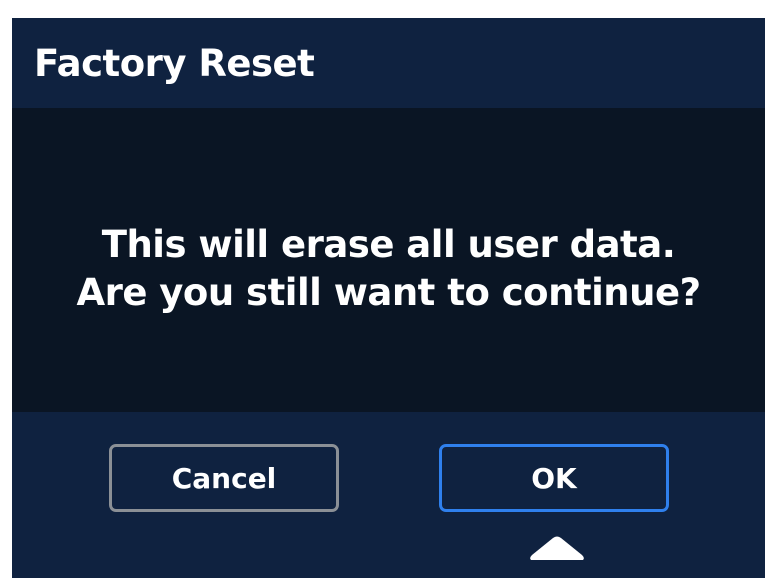 The height and width of the screenshot is (578, 765). I want to click on triangle-up-icon, so click(557, 548).